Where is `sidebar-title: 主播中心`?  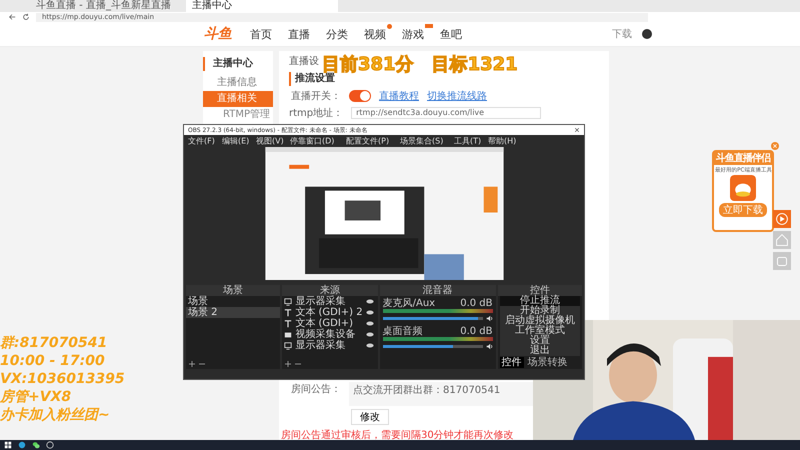 sidebar-title: 主播中心 is located at coordinates (238, 64).